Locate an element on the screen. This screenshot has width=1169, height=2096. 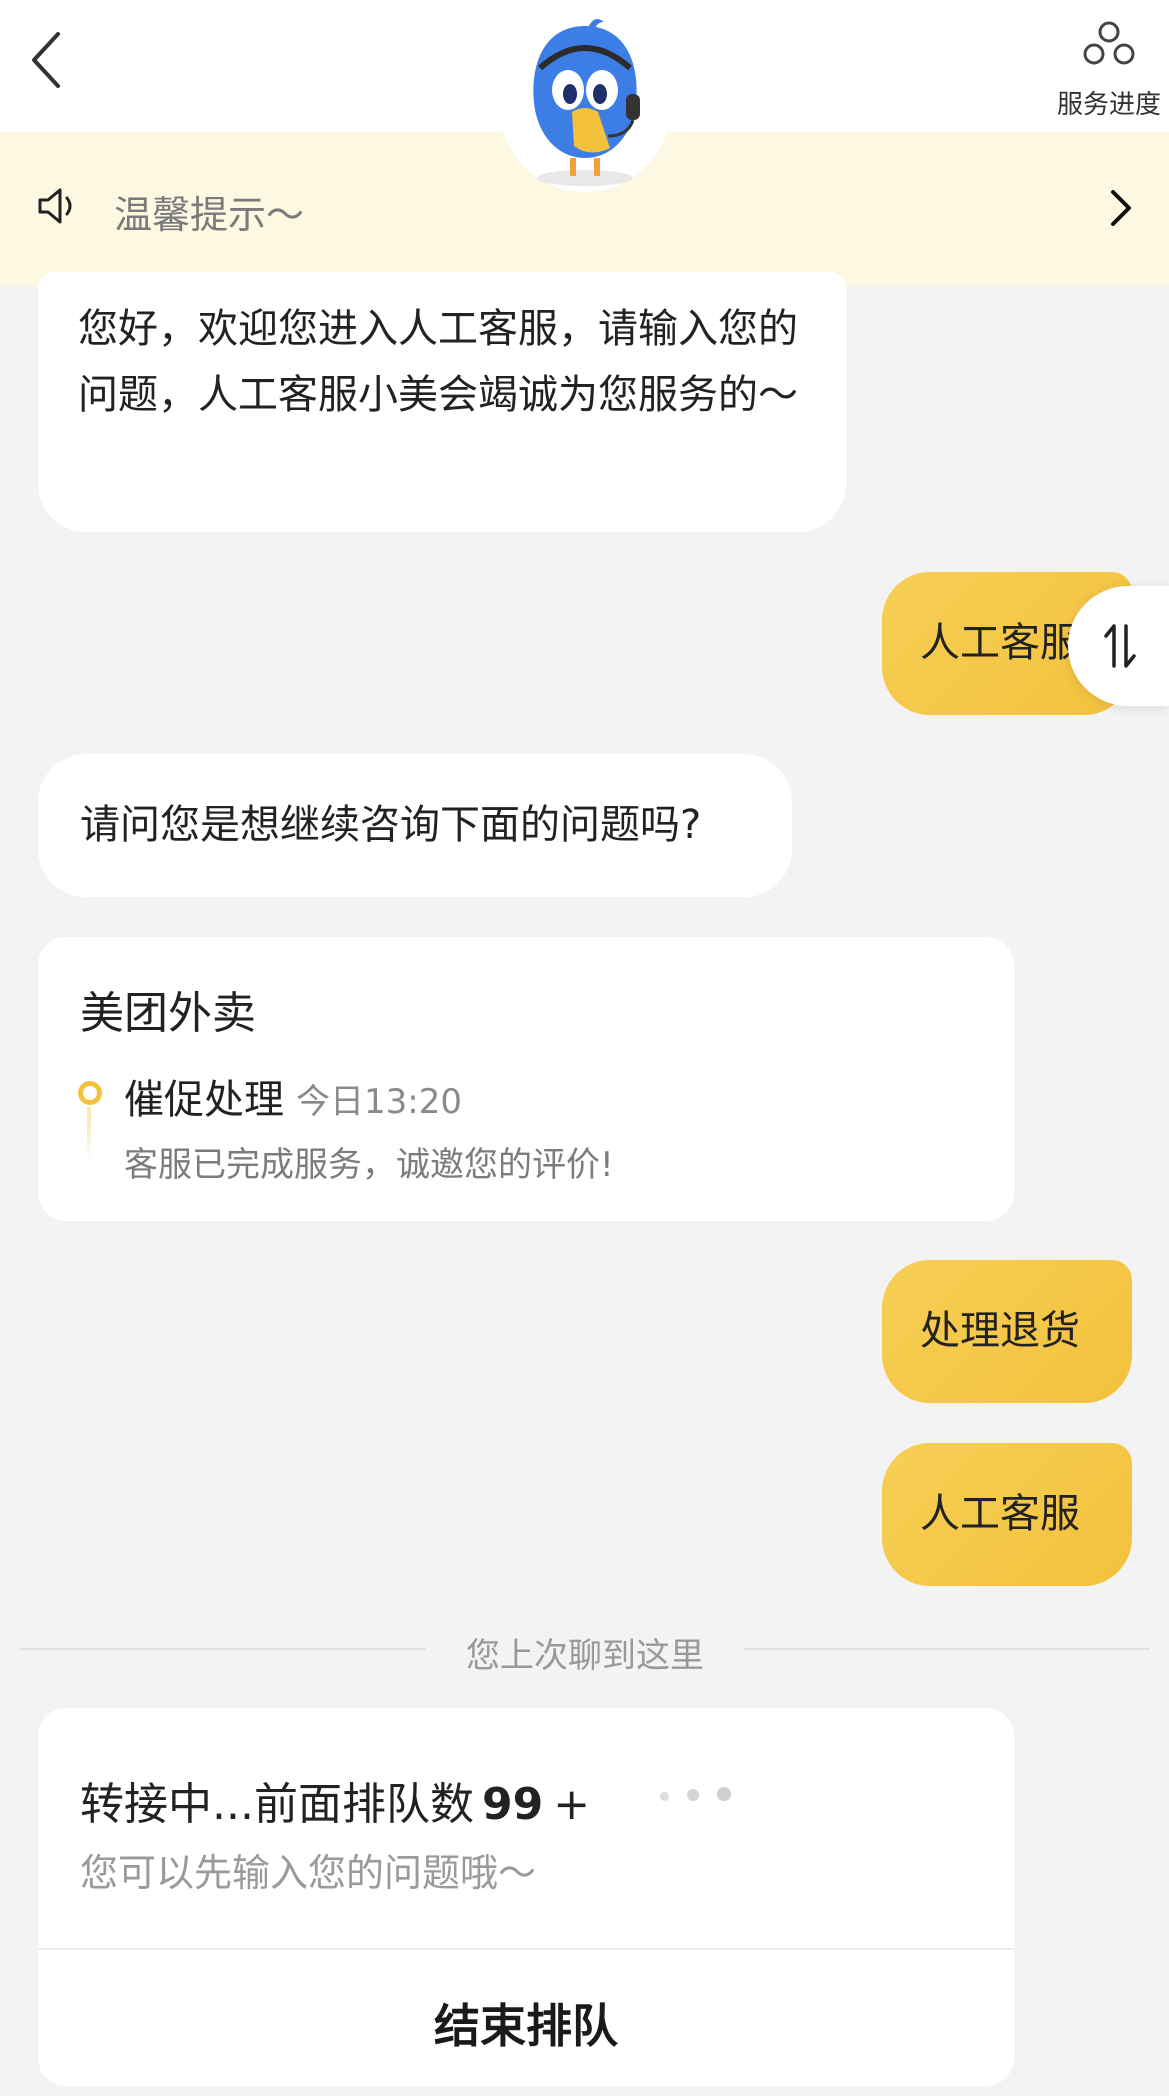
queue-count: 99 is located at coordinates (512, 1804).